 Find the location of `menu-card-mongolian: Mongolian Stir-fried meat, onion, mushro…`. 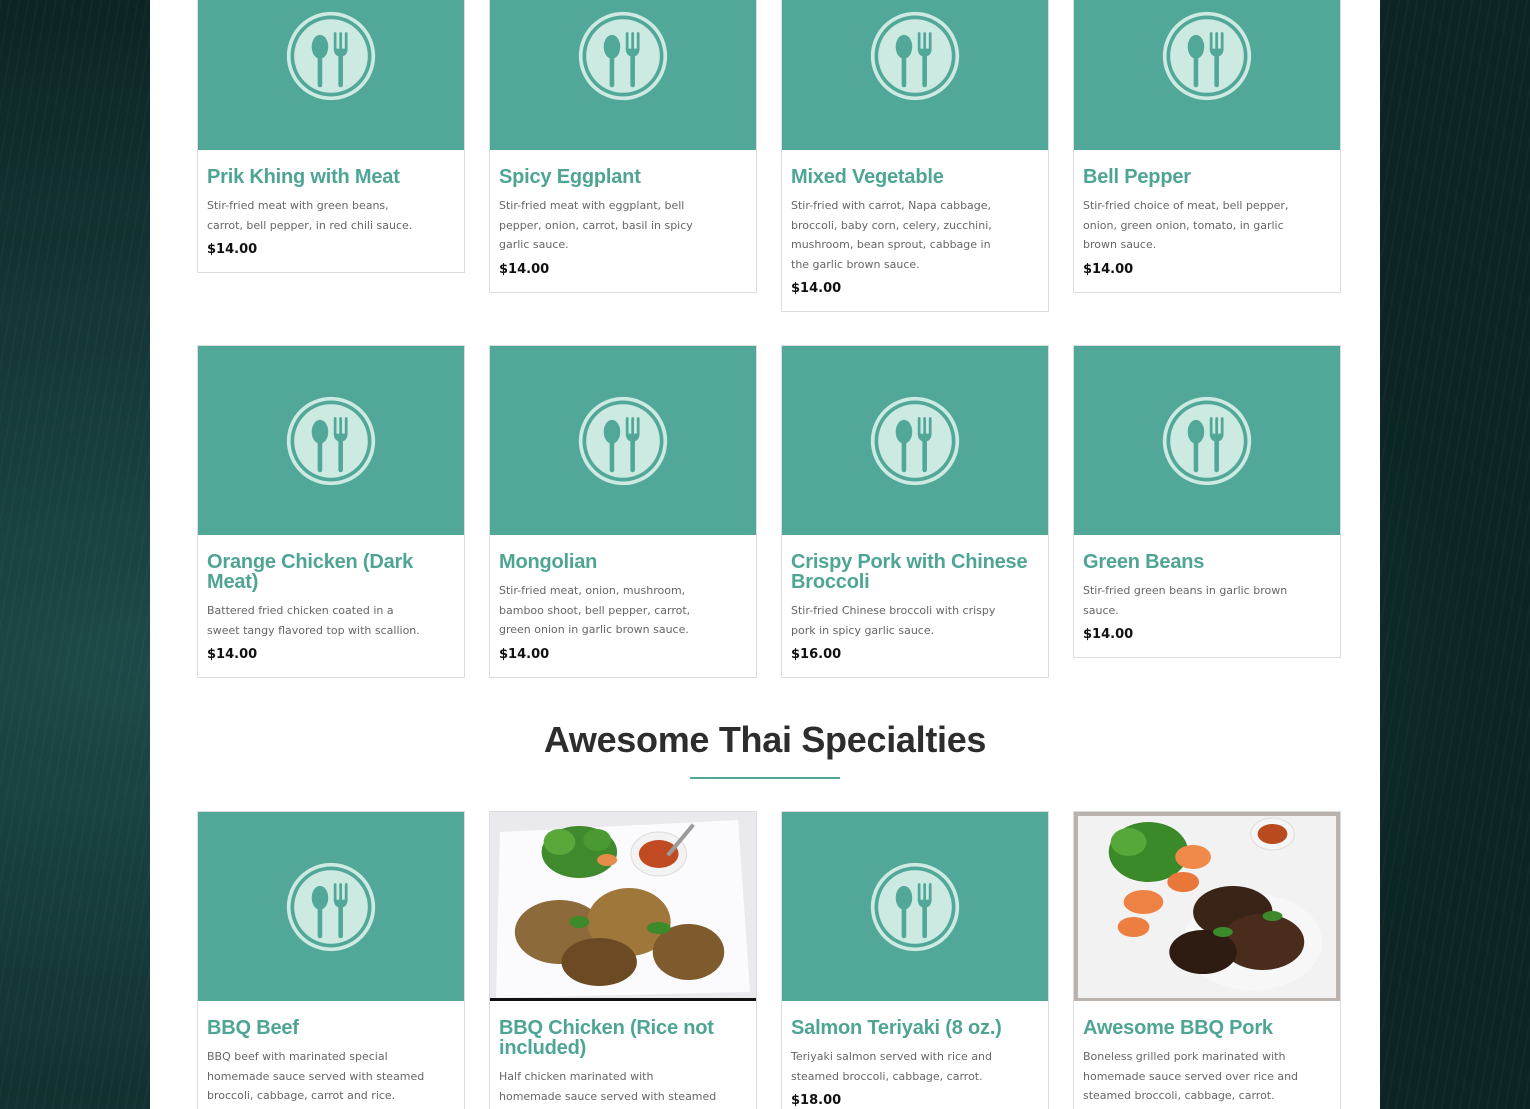

menu-card-mongolian: Mongolian Stir-fried meat, onion, mushro… is located at coordinates (623, 511).